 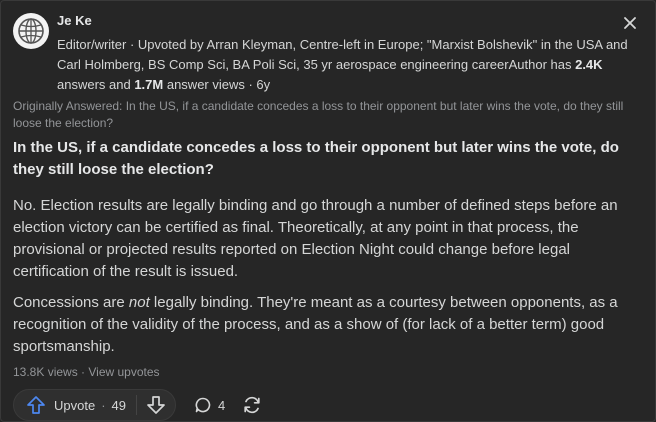 I want to click on view-upvotes-link: View upvotes, so click(x=123, y=372).